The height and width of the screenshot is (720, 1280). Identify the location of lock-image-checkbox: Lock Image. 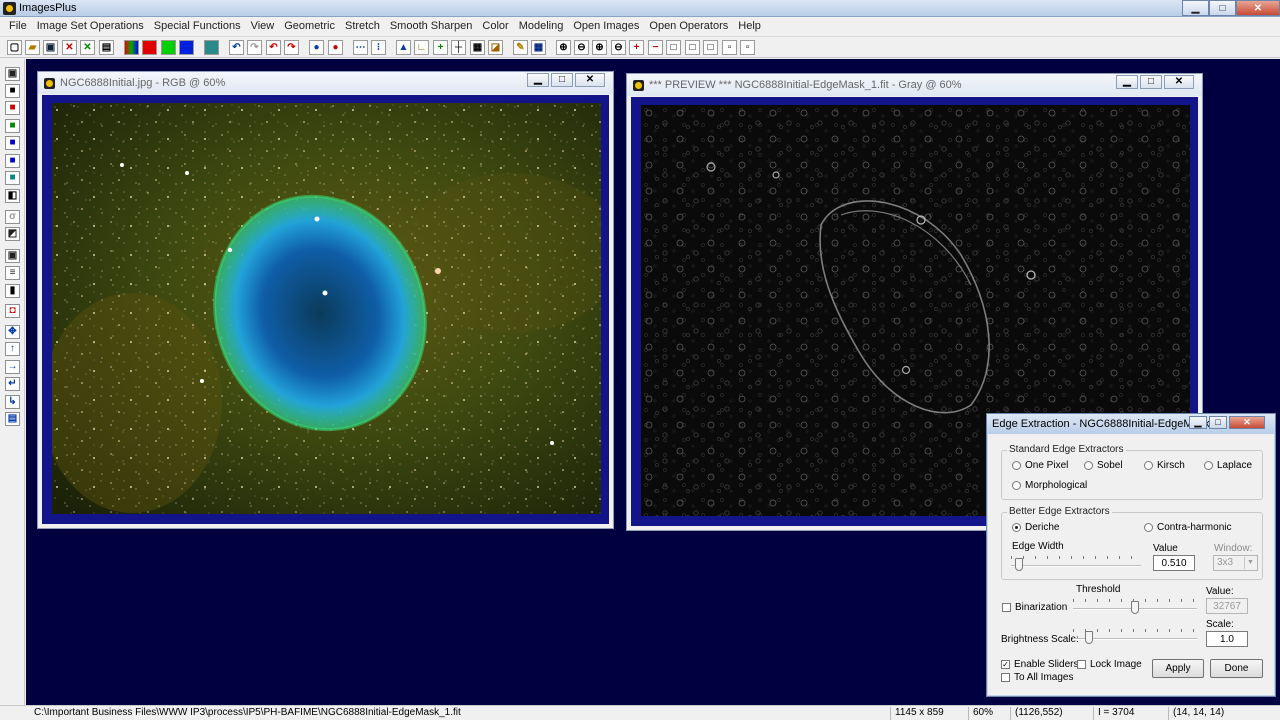
(1109, 664).